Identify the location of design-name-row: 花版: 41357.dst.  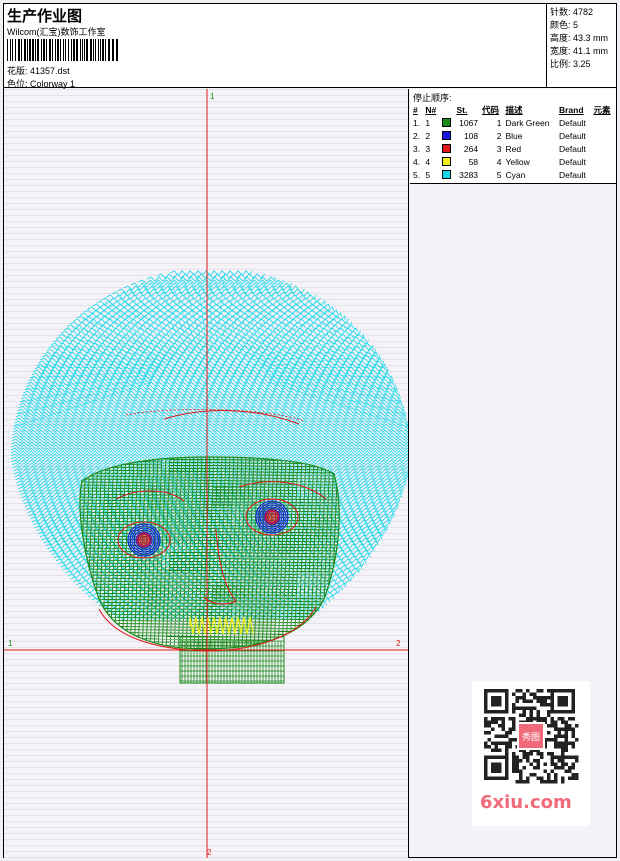
(38, 70).